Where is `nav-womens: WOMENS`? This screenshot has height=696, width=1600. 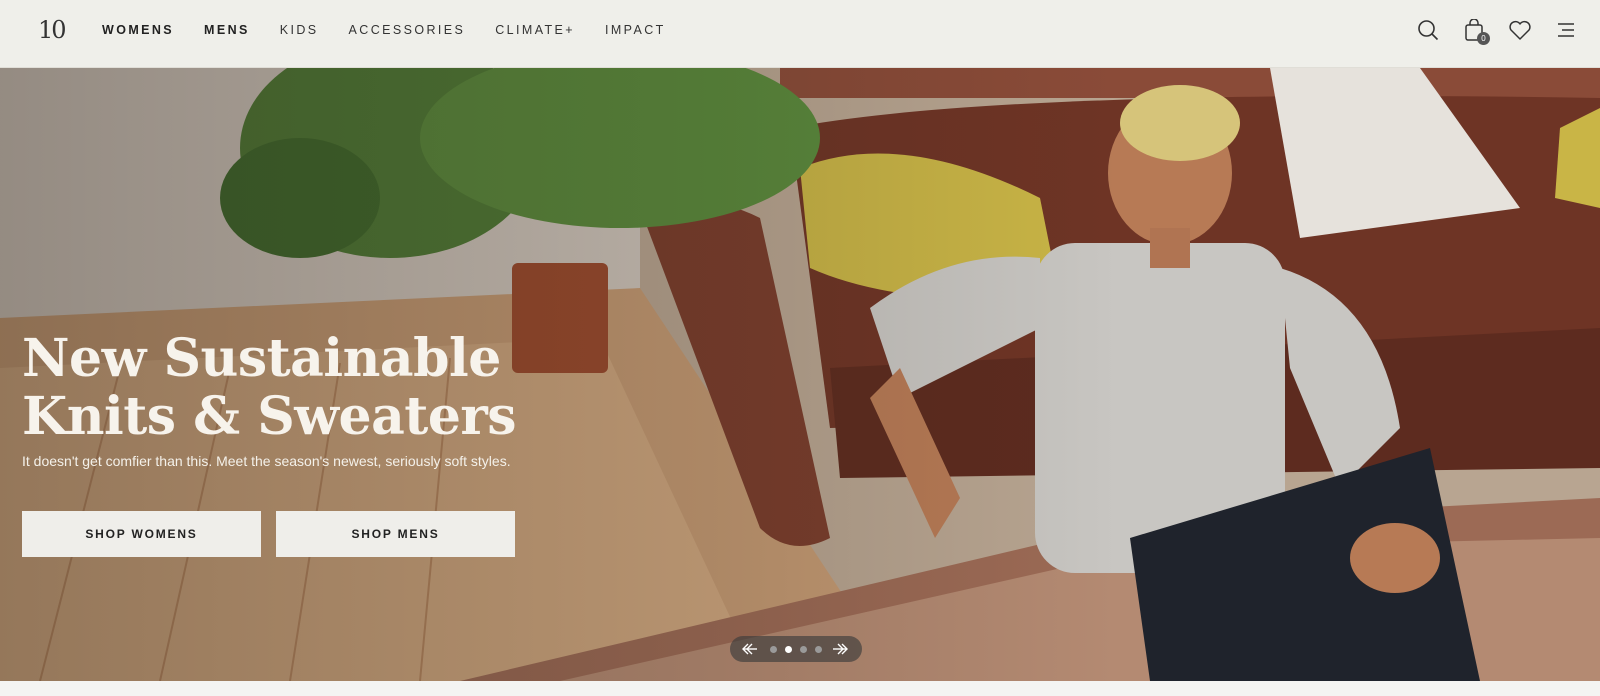
nav-womens: WOMENS is located at coordinates (138, 30).